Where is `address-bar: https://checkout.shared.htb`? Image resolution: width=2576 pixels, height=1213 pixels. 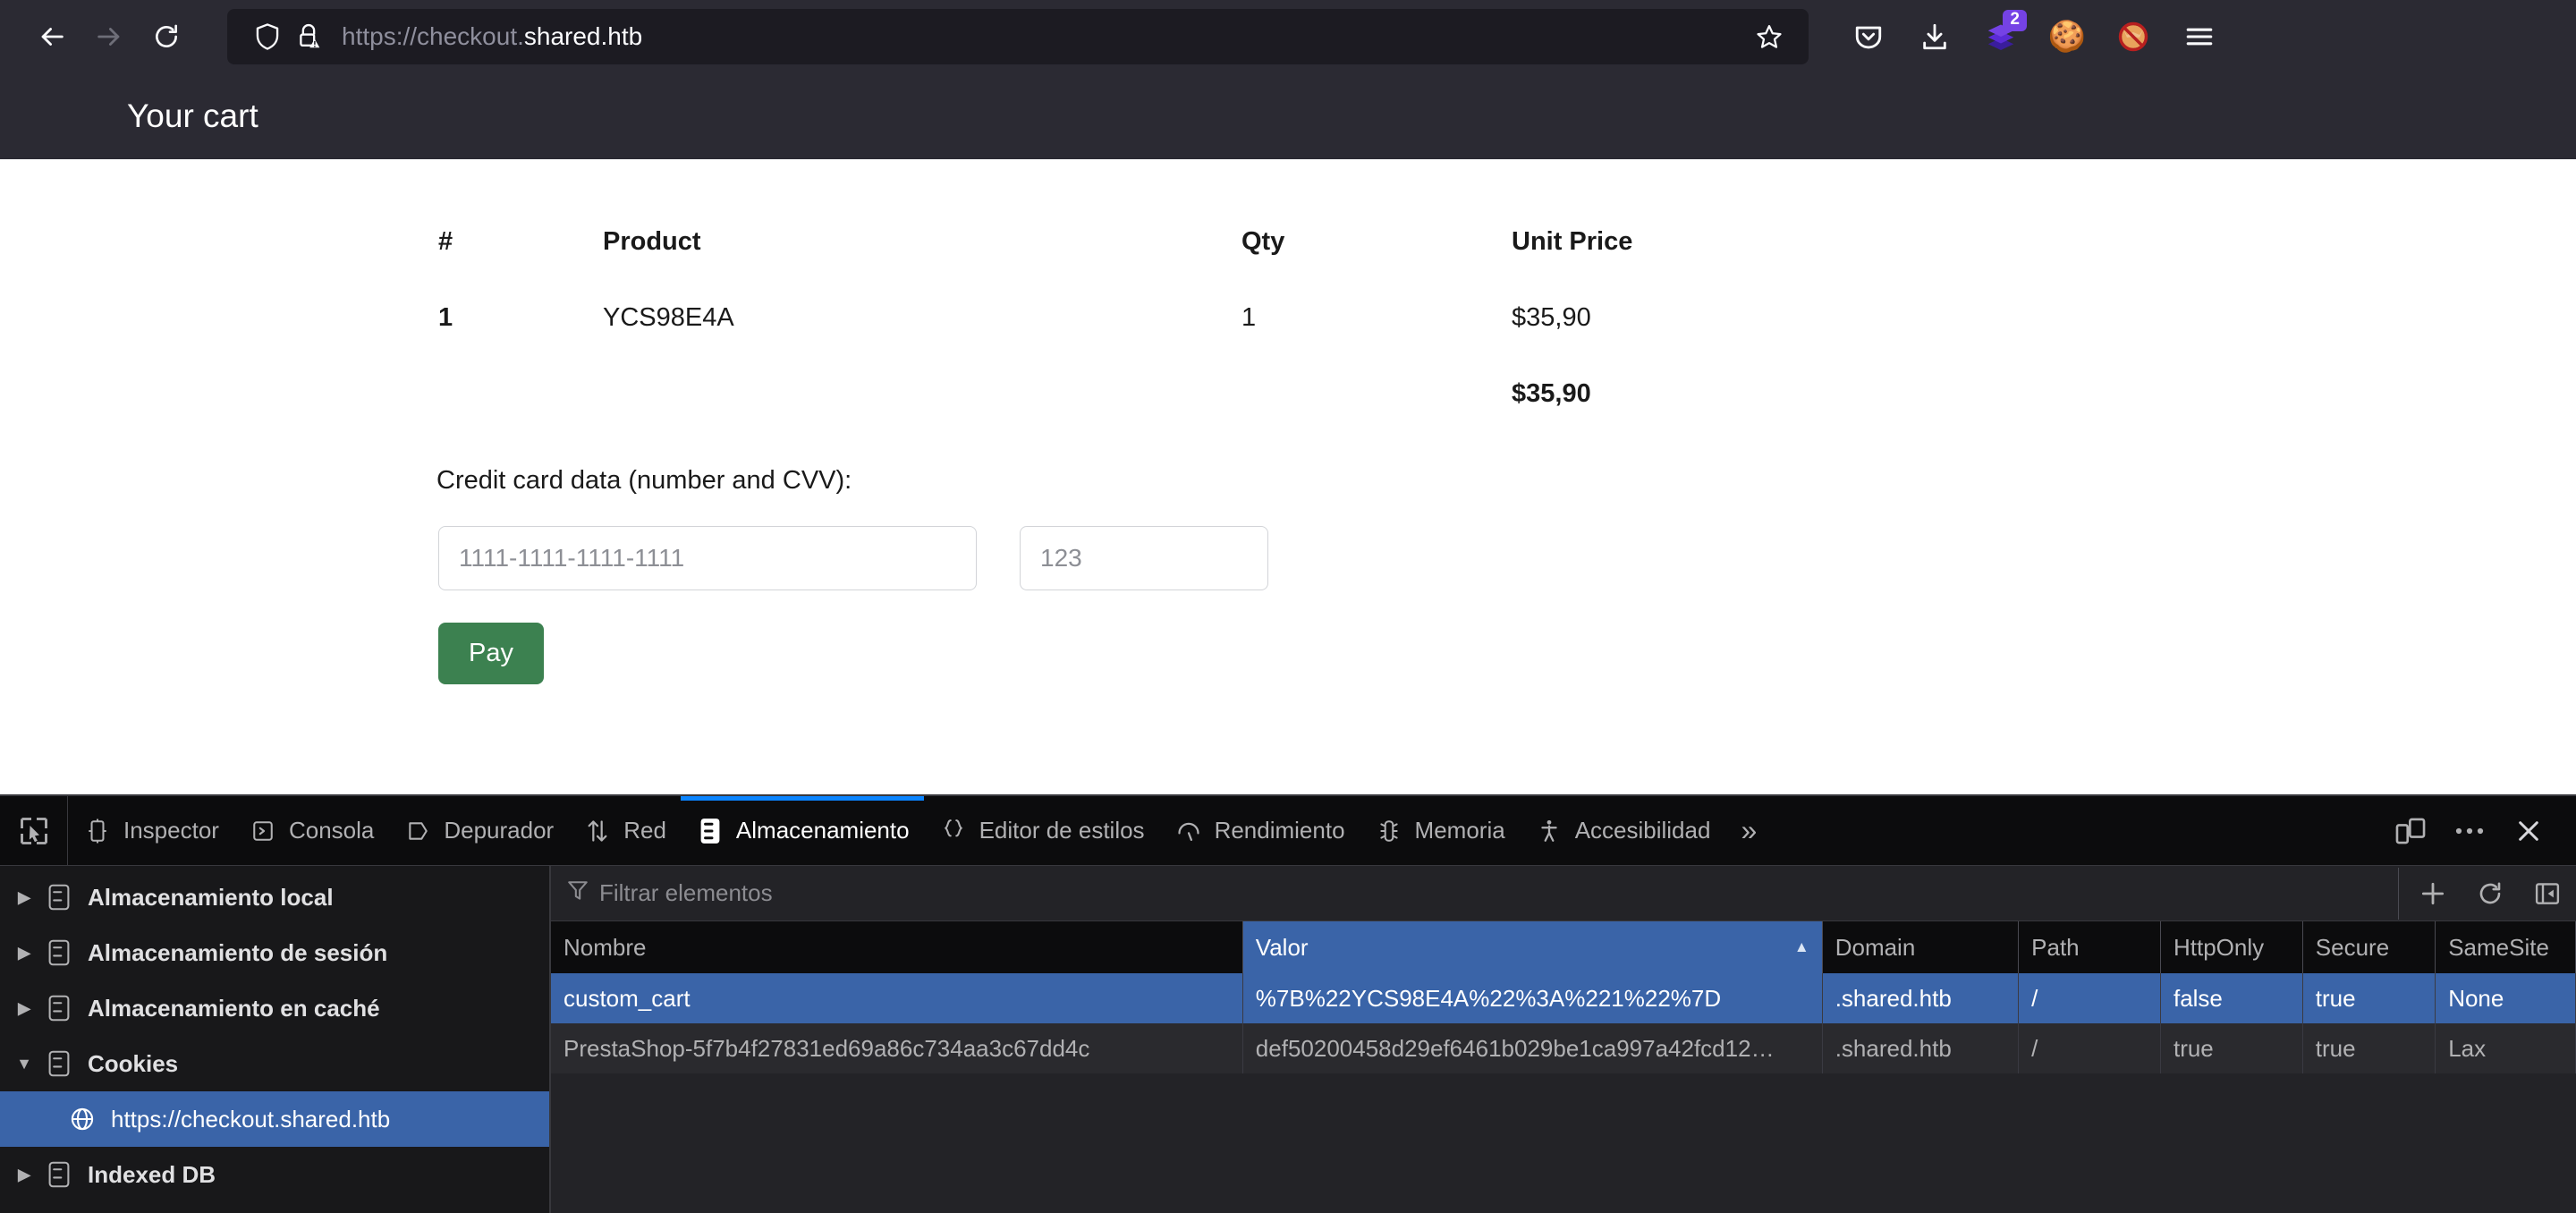
address-bar: https://checkout.shared.htb is located at coordinates (1018, 36).